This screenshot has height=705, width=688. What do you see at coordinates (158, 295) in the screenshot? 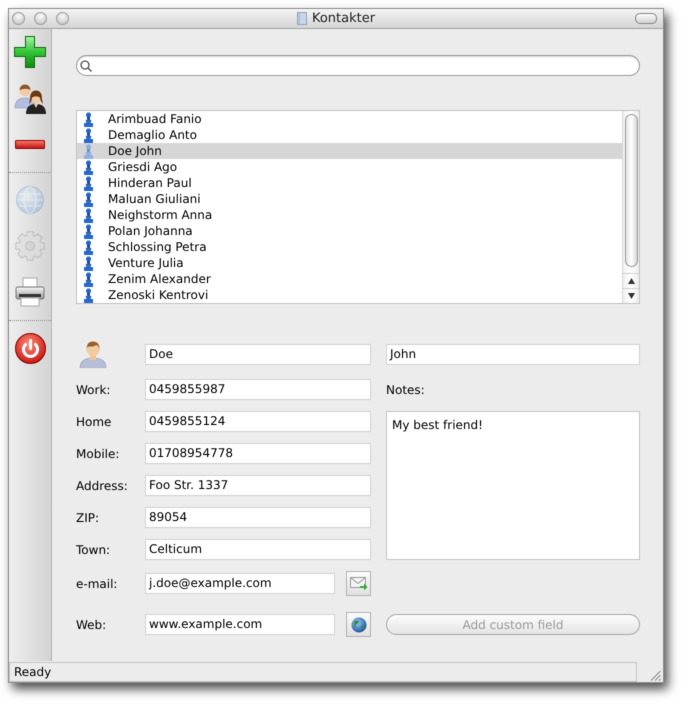
I see `contact-name: Zenoski Kentrovi` at bounding box center [158, 295].